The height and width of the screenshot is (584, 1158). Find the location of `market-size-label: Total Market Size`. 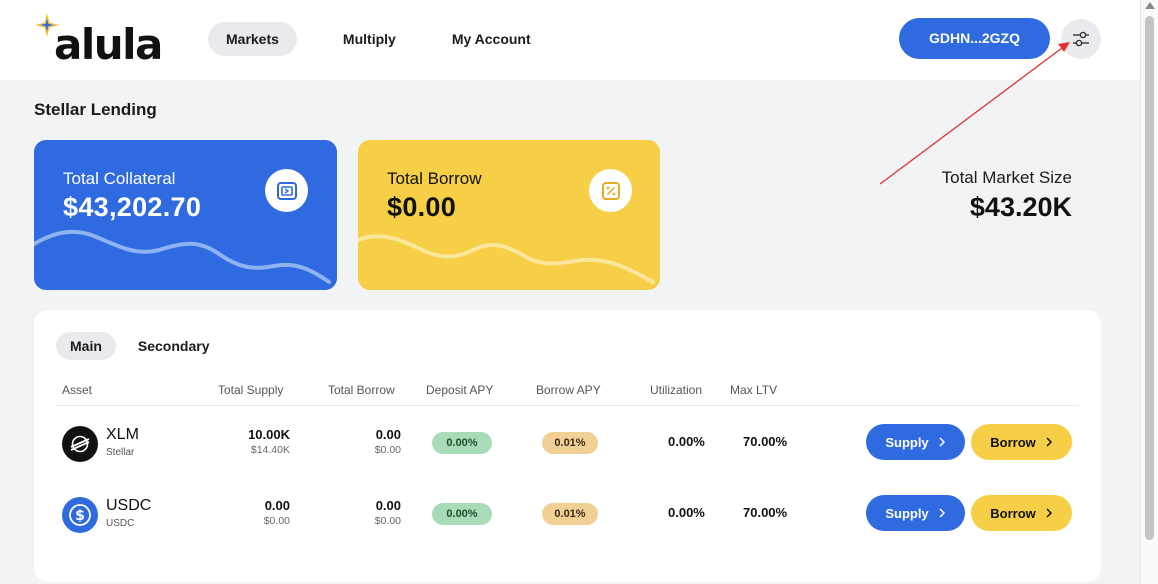

market-size-label: Total Market Size is located at coordinates (1006, 177).